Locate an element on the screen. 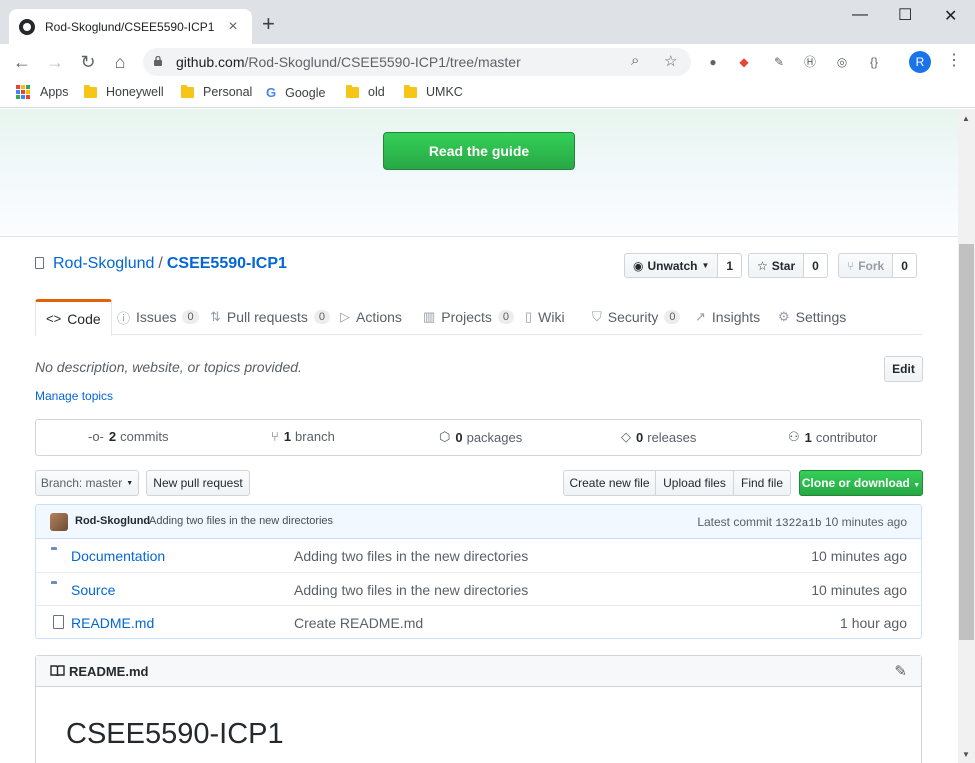  bookmark-honeywell: Honeywell is located at coordinates (124, 91).